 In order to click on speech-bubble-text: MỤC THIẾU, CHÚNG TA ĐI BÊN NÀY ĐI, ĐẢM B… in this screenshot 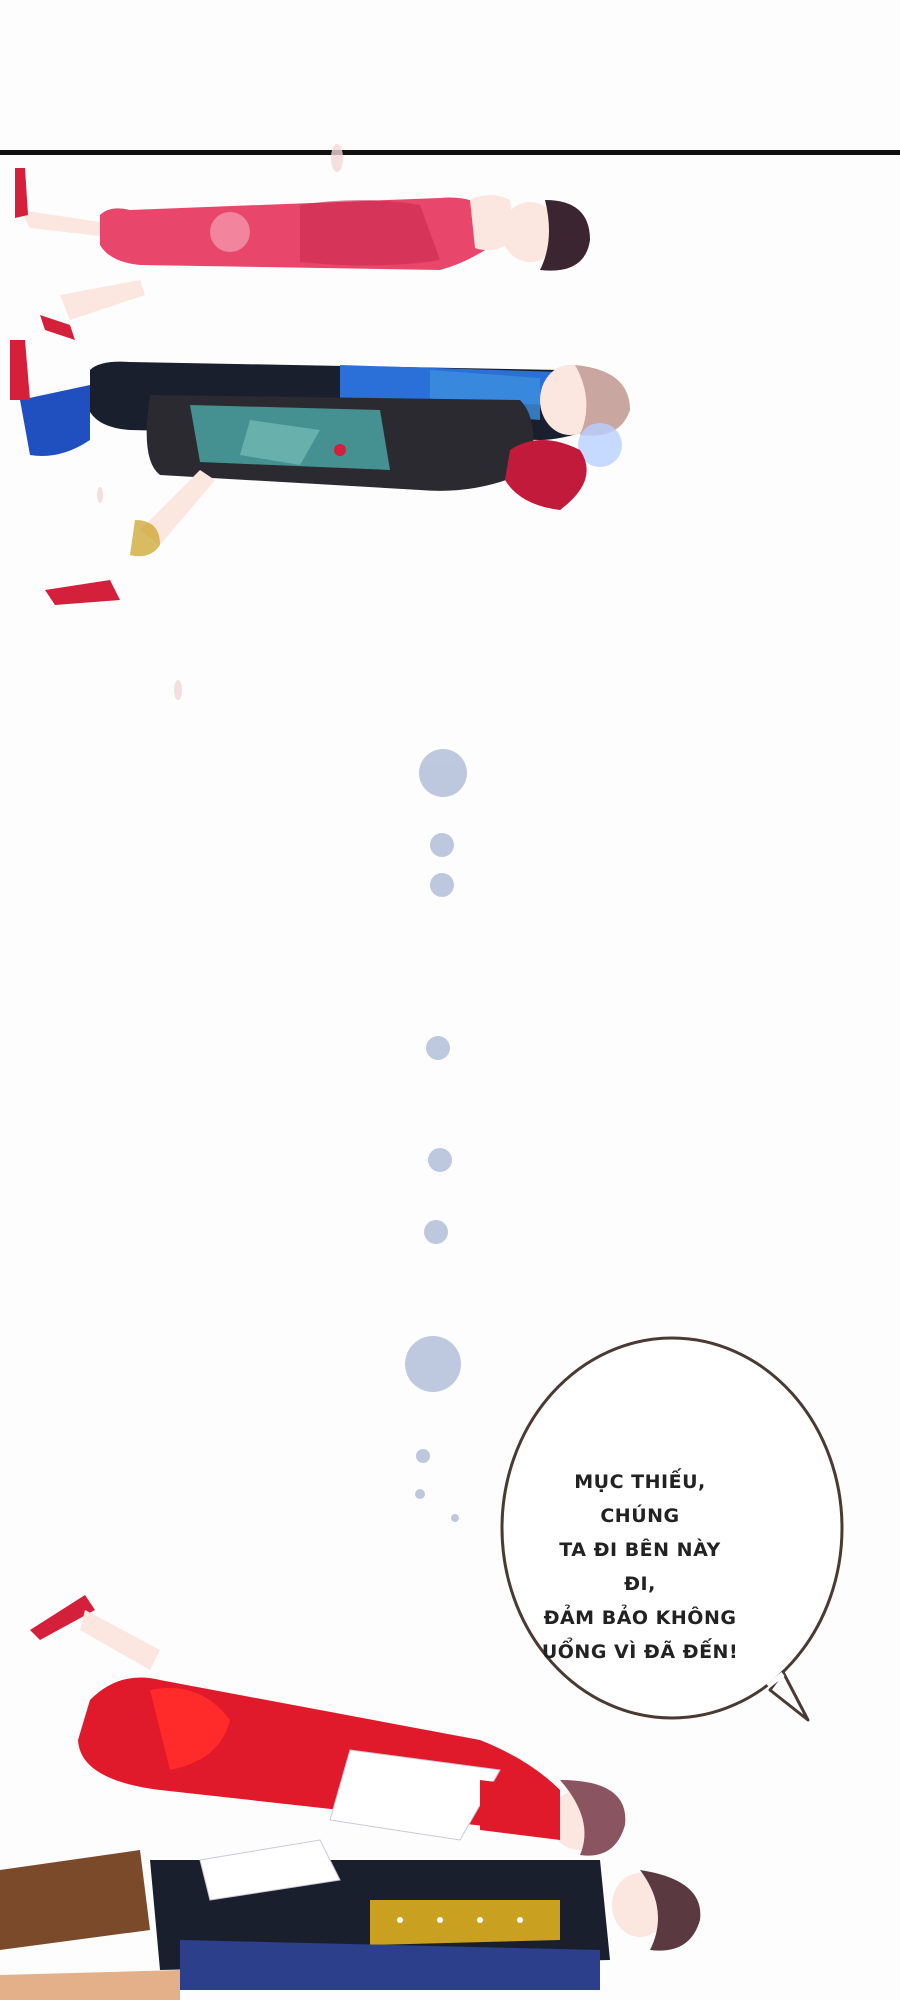, I will do `click(640, 1567)`.